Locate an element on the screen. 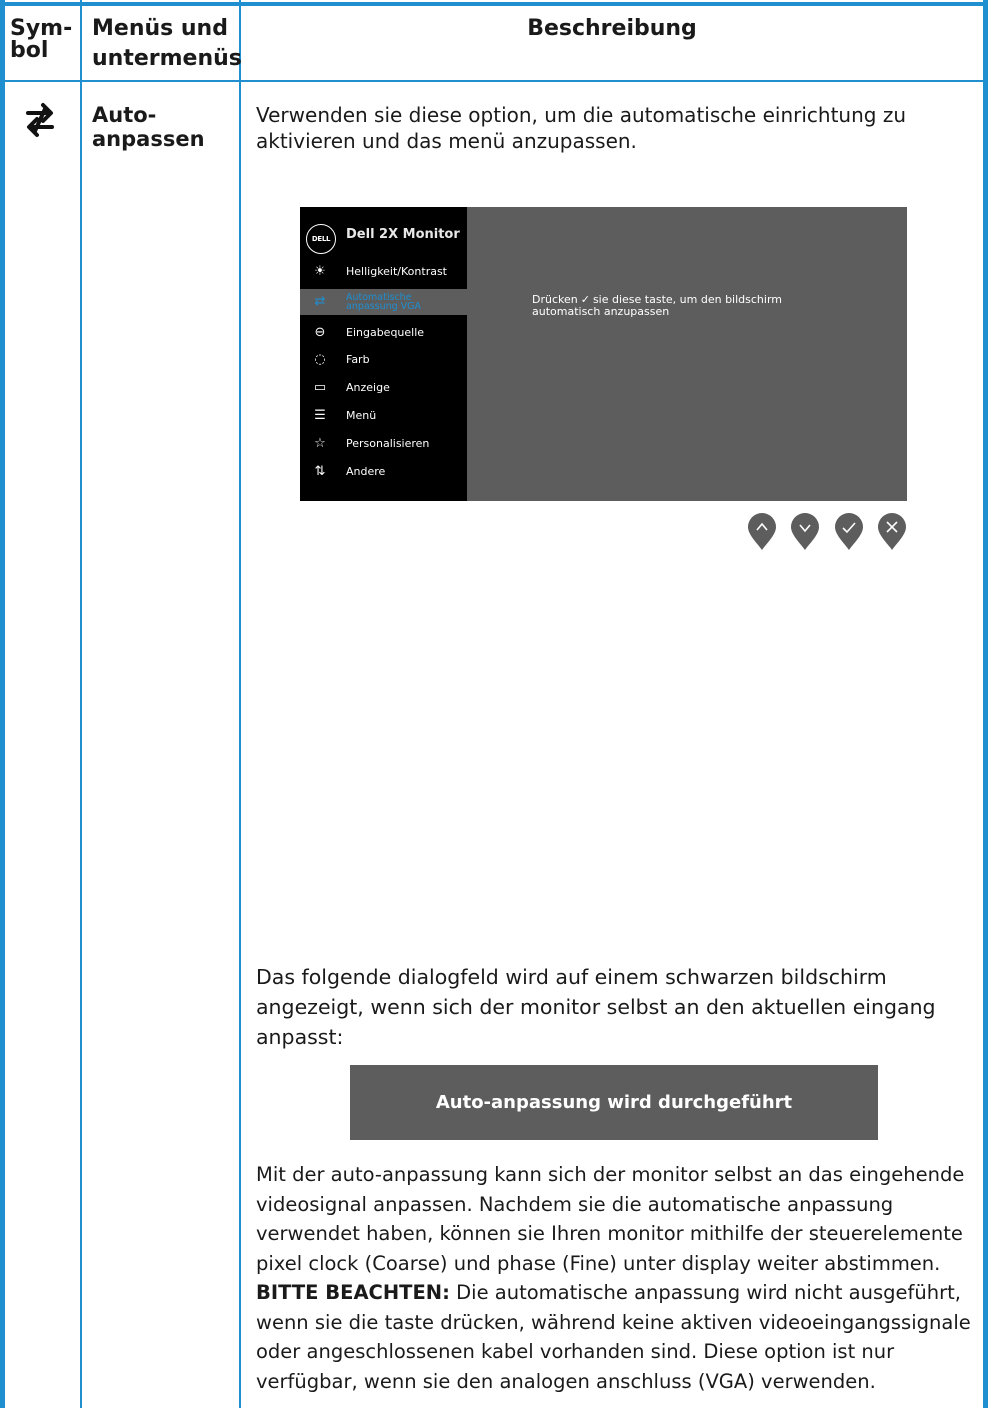 The image size is (988, 1408). other-icon: ⇅ is located at coordinates (320, 471).